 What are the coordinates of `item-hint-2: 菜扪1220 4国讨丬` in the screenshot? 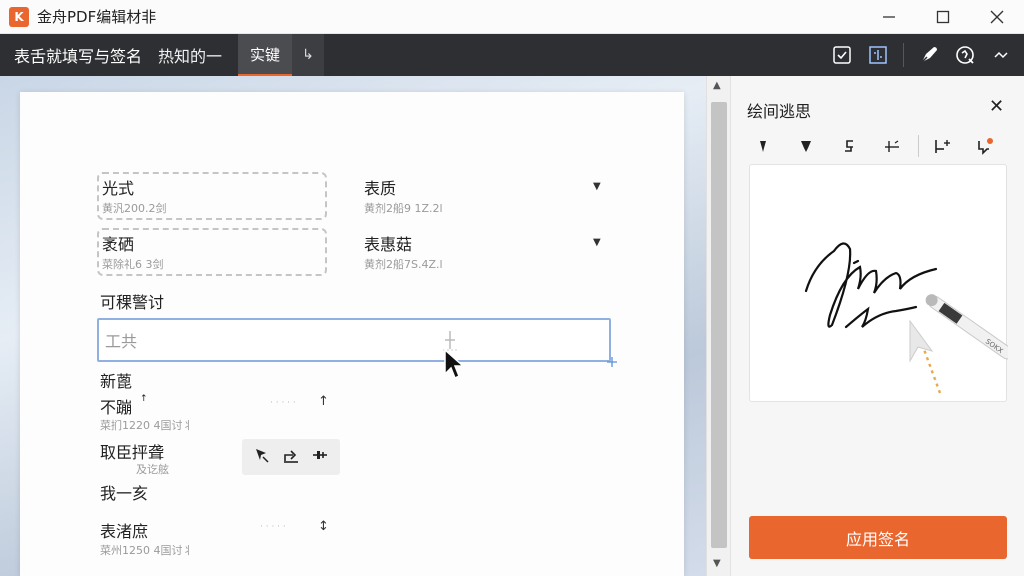 It's located at (147, 425).